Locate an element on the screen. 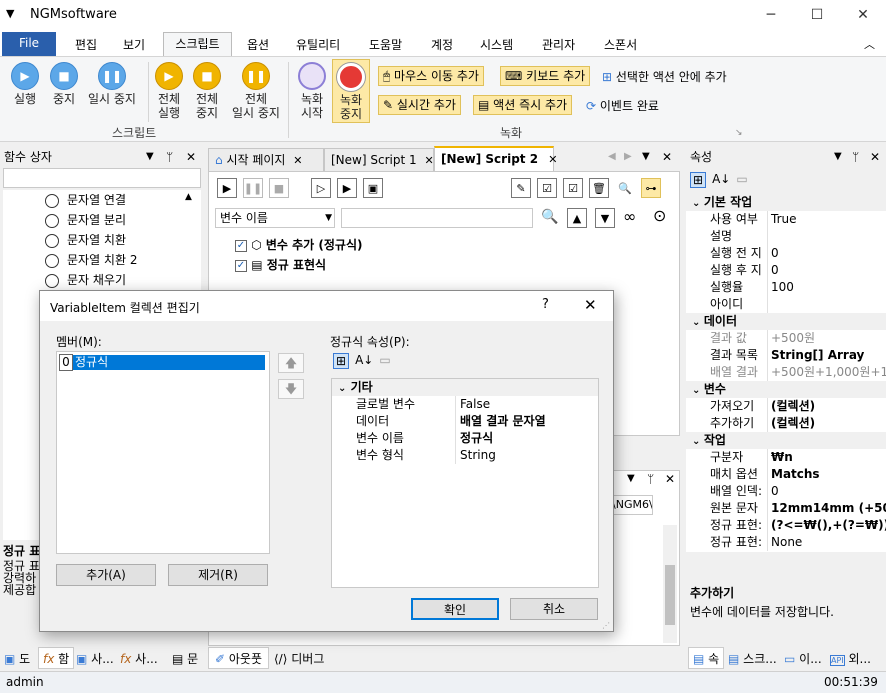 The image size is (886, 693). tab-list-icon: ▼ is located at coordinates (646, 156).